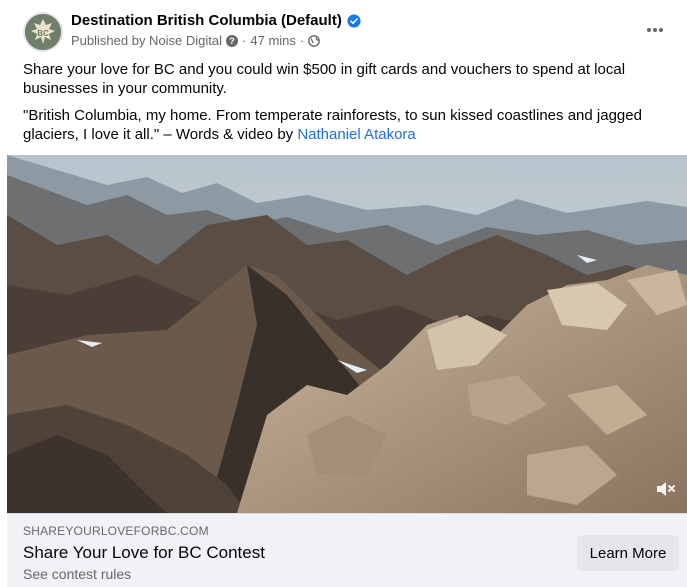 This screenshot has width=687, height=587. I want to click on page-name: Destination British Columbia (Default), so click(206, 20).